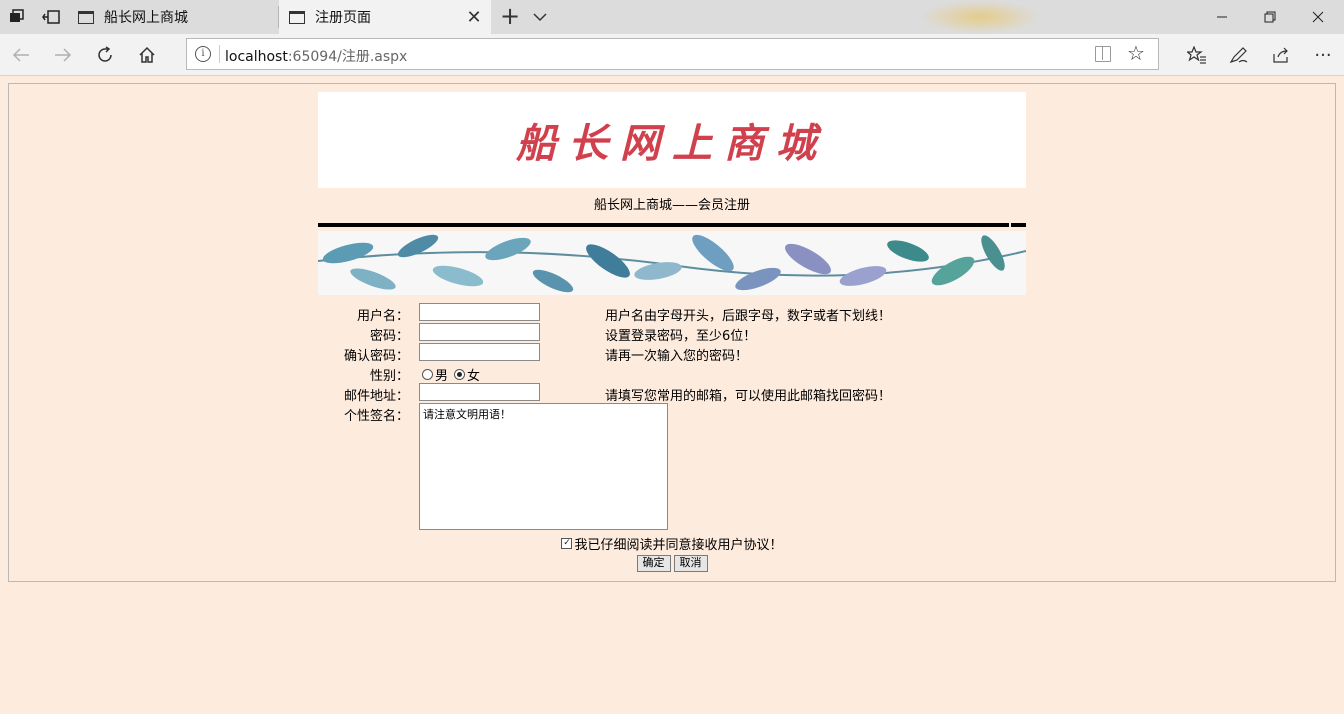  I want to click on email-label: 邮件地址：, so click(376, 396).